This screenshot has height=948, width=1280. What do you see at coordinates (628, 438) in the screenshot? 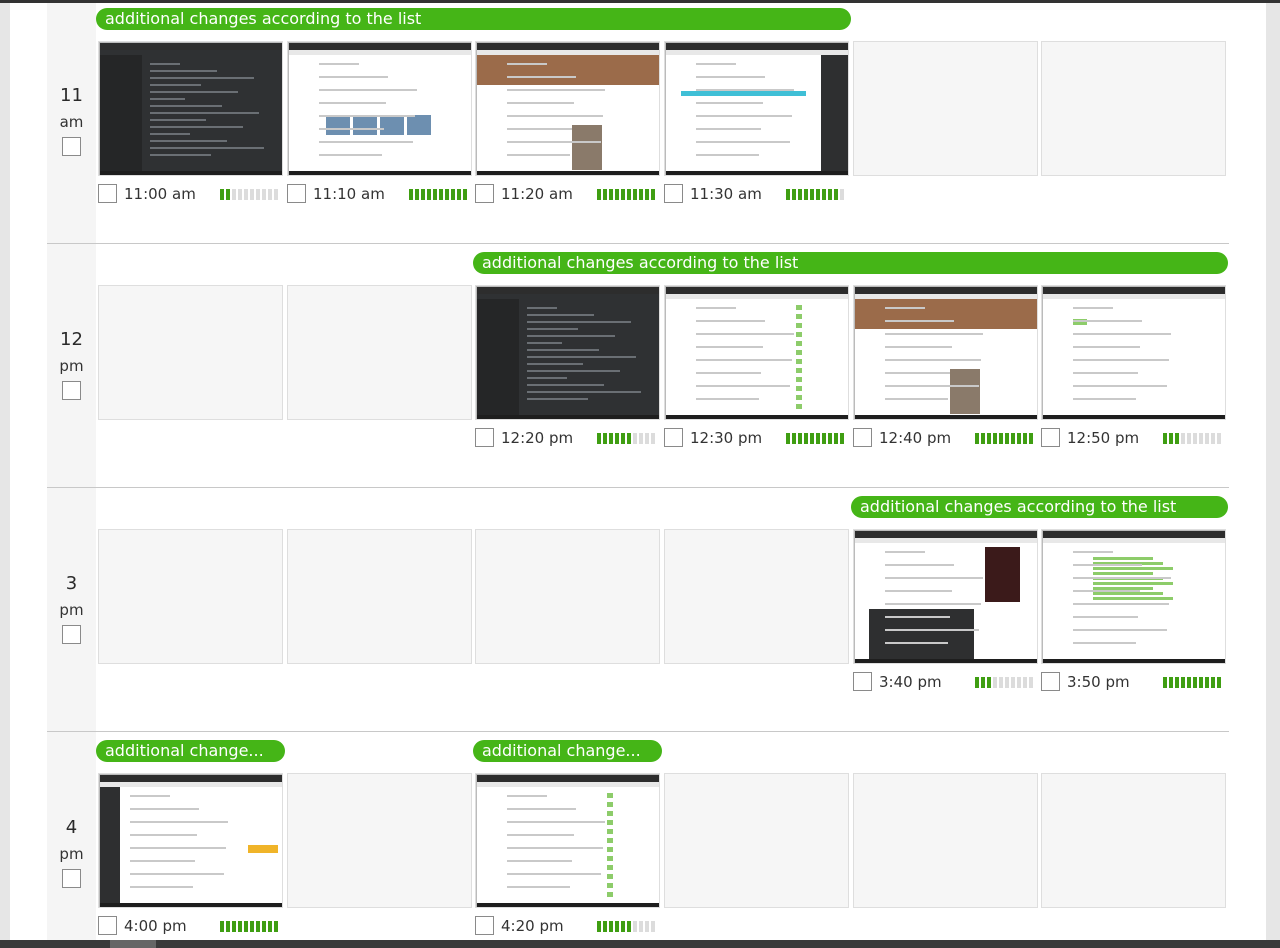
I see `activity-meter` at bounding box center [628, 438].